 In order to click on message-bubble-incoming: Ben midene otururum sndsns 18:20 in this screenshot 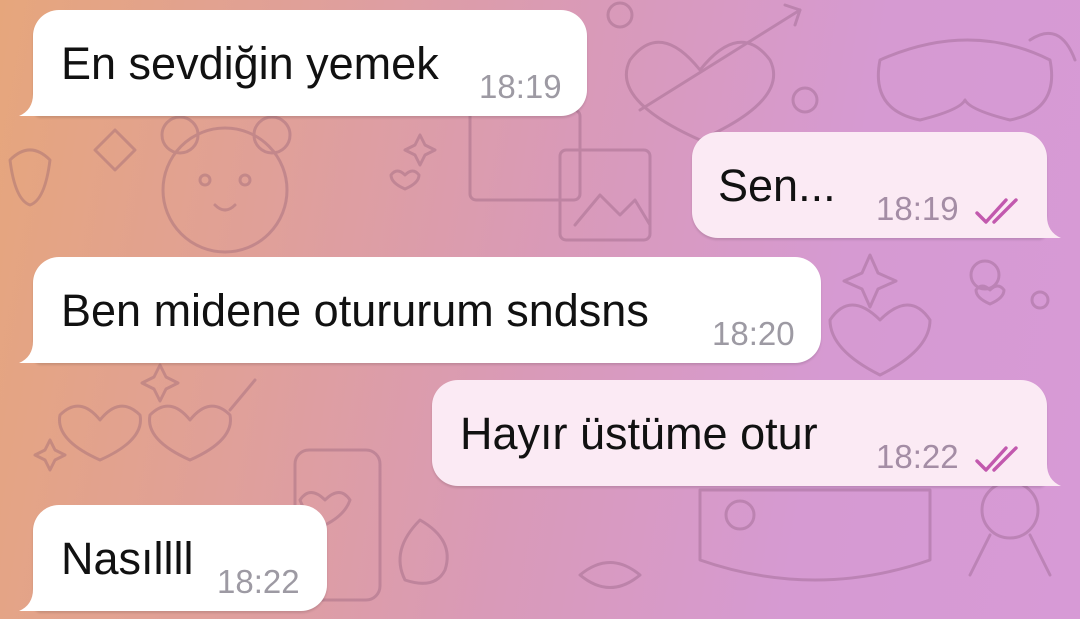, I will do `click(420, 310)`.